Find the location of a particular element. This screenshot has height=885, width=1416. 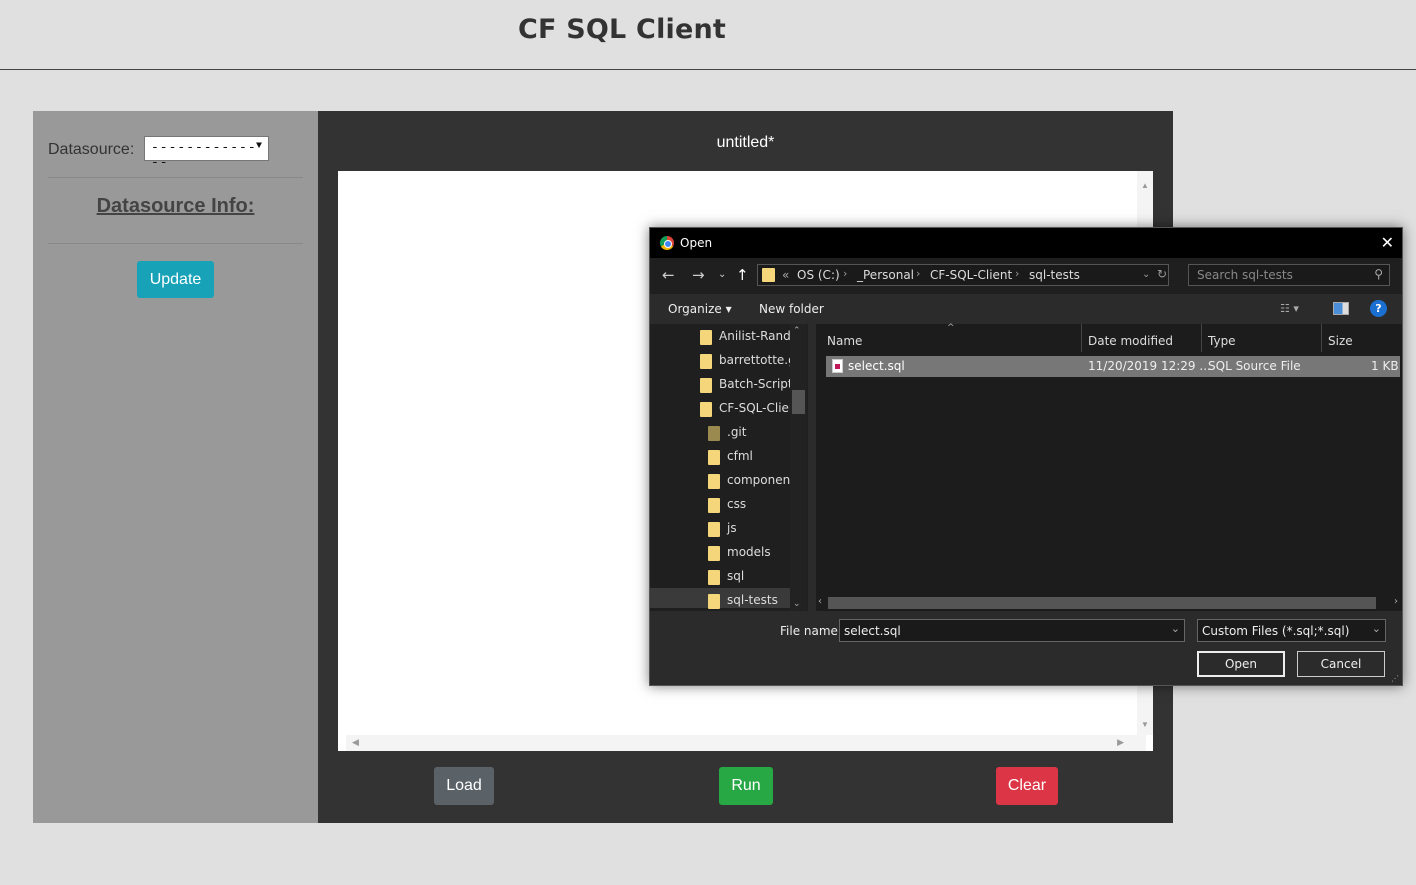

breadcrumb-item: OS (C:) is located at coordinates (818, 275).